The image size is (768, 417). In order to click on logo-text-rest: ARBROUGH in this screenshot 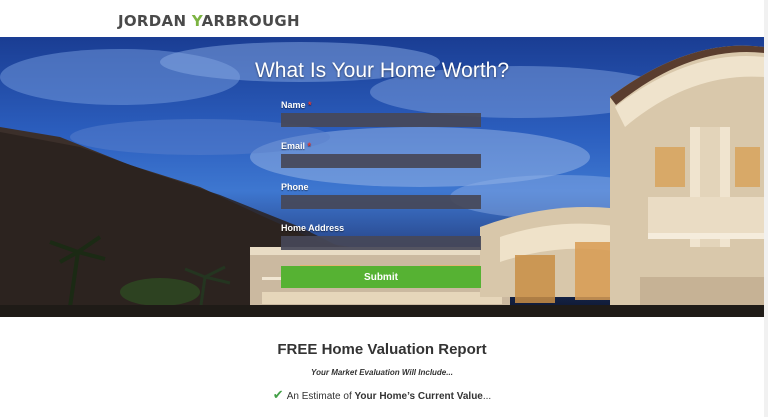, I will do `click(250, 21)`.